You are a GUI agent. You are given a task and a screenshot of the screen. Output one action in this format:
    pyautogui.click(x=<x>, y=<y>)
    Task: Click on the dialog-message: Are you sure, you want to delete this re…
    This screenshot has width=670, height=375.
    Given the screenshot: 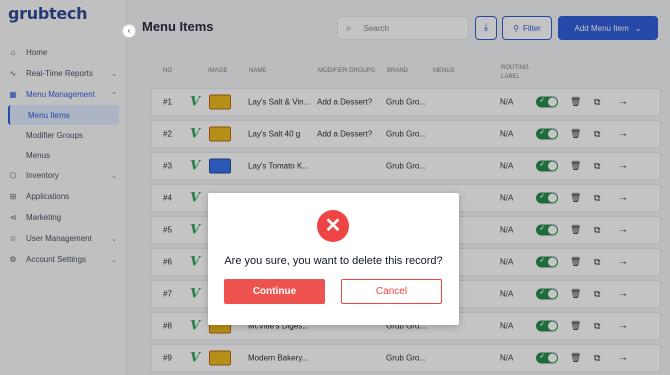 What is the action you would take?
    pyautogui.click(x=333, y=261)
    